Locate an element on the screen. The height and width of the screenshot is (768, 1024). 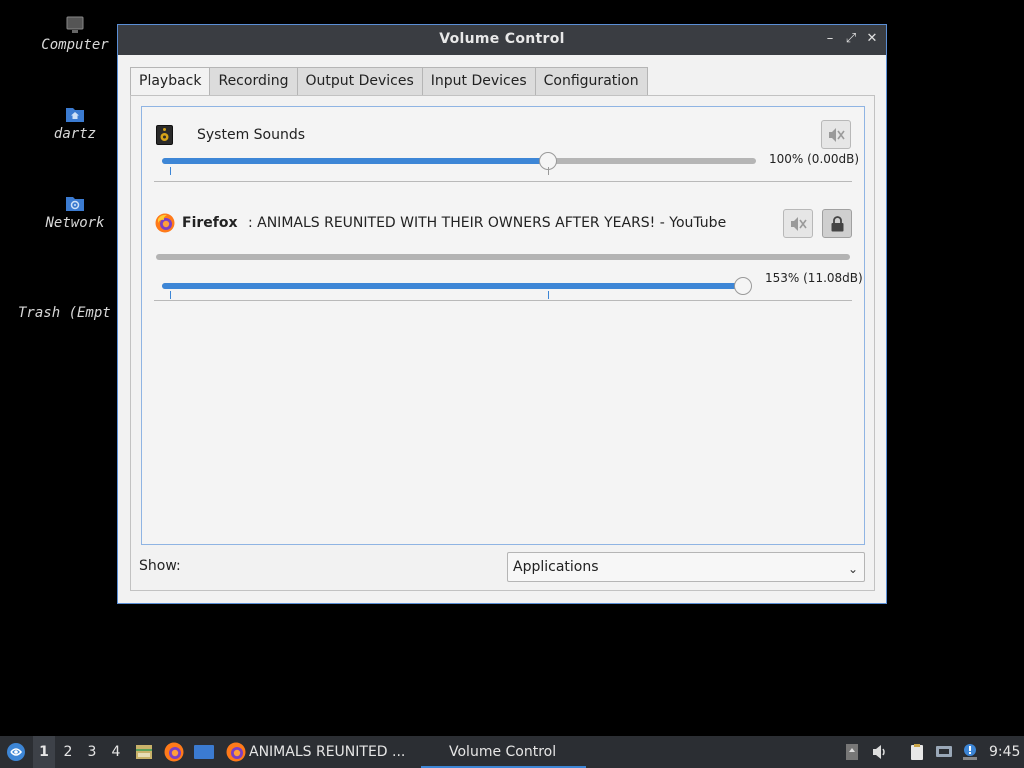
file-manager-icon is located at coordinates (144, 752).